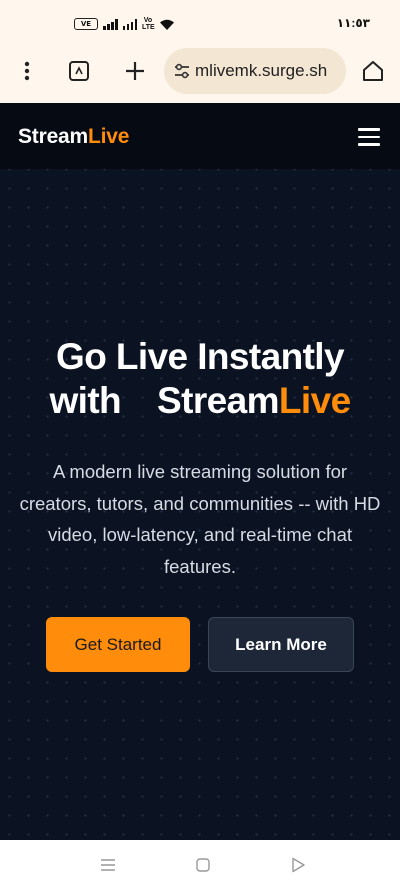 This screenshot has height=889, width=400. Describe the element at coordinates (203, 865) in the screenshot. I see `home-nav-icon` at that location.